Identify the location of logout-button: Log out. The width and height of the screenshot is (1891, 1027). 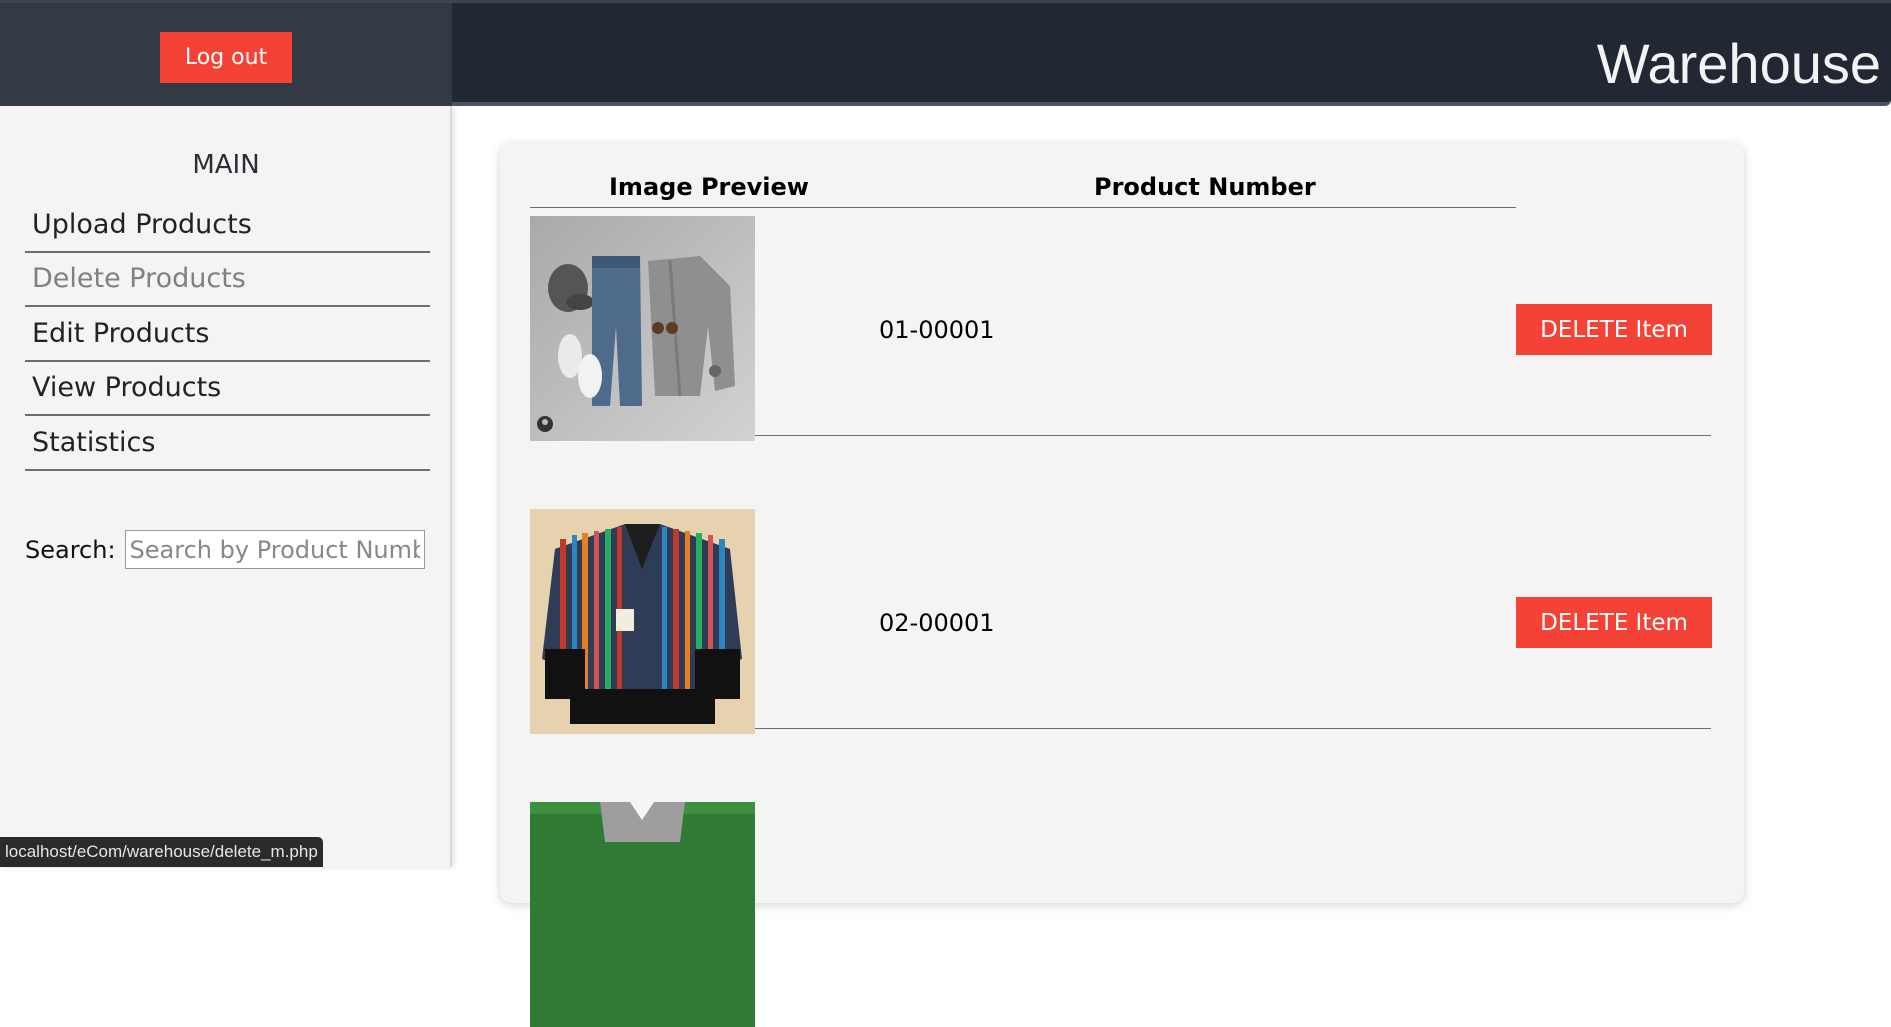
(226, 57).